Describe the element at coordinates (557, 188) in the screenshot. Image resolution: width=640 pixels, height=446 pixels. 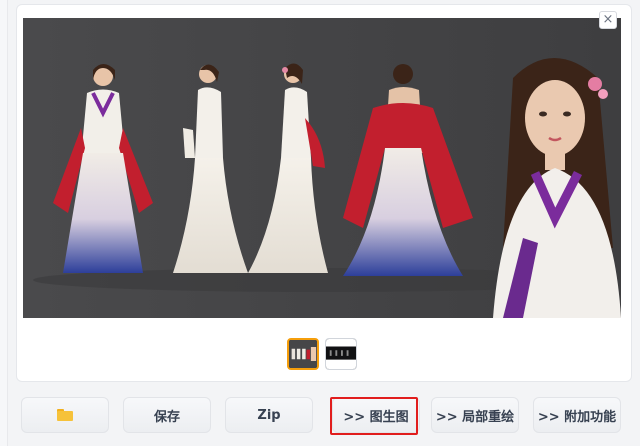
I see `figure-portrait` at that location.